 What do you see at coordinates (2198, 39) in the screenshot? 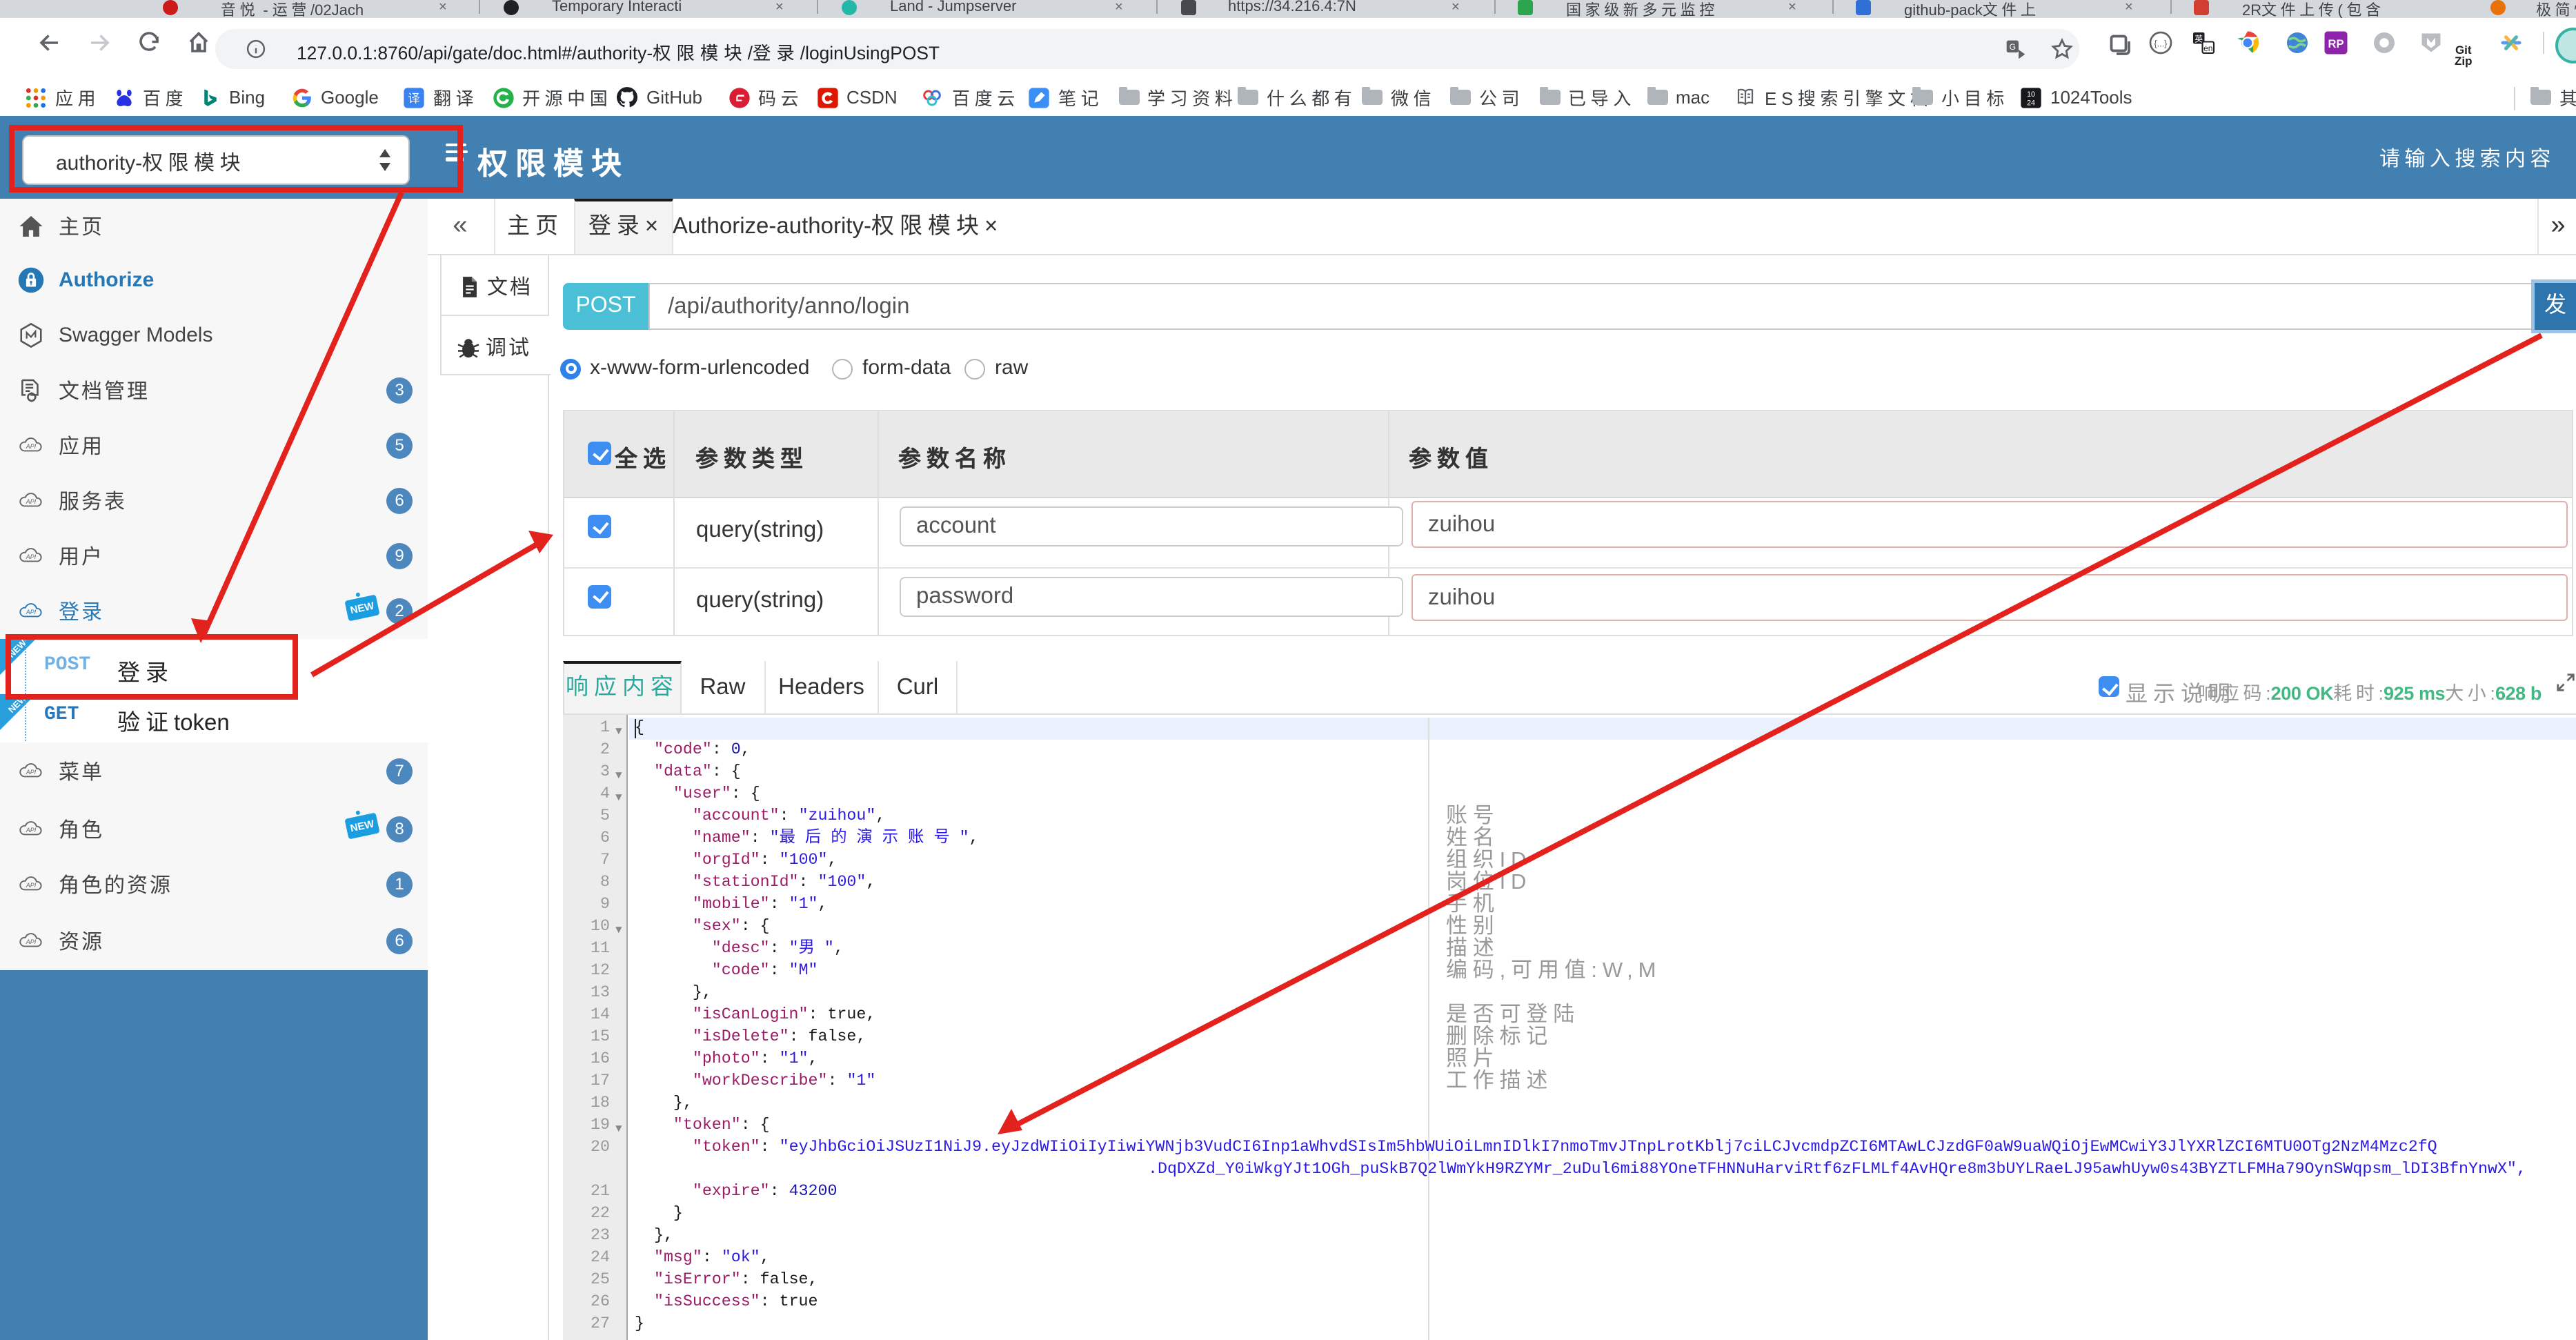
I see `svg-text: 英` at bounding box center [2198, 39].